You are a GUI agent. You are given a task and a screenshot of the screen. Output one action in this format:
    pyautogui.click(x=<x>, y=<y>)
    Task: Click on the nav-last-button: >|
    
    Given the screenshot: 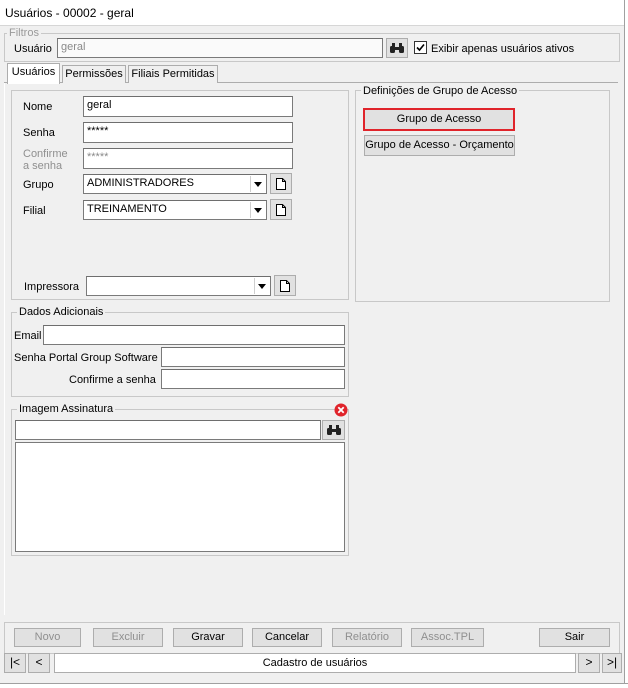 What is the action you would take?
    pyautogui.click(x=612, y=663)
    